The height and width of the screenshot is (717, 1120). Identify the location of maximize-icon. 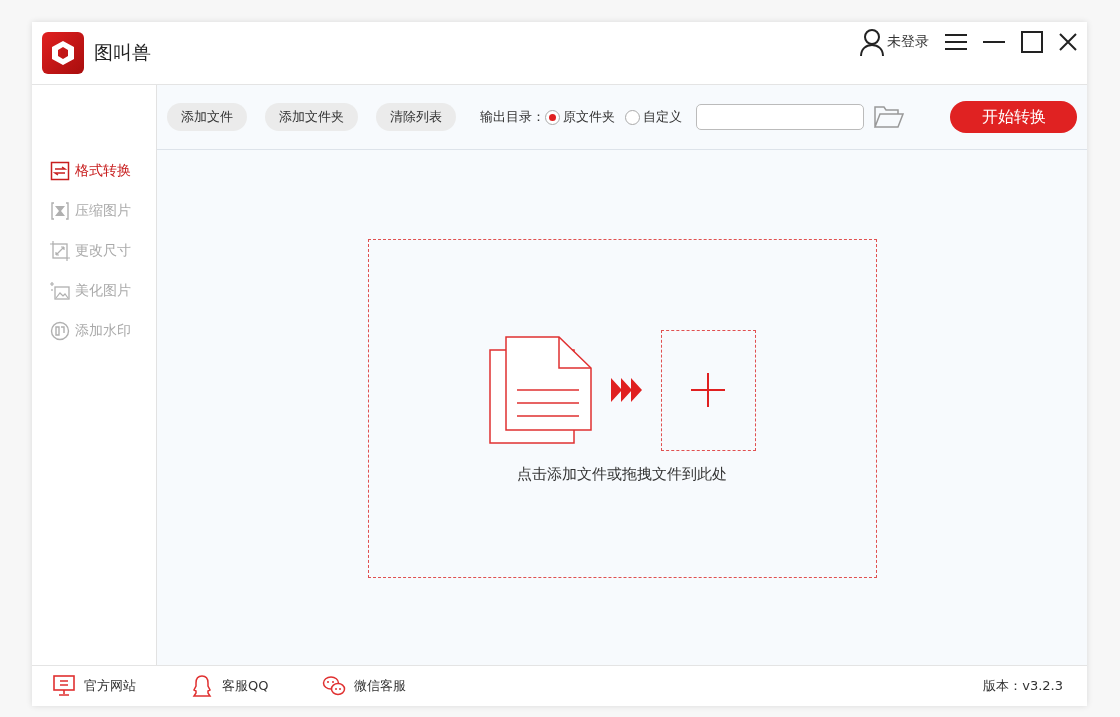
(1032, 42).